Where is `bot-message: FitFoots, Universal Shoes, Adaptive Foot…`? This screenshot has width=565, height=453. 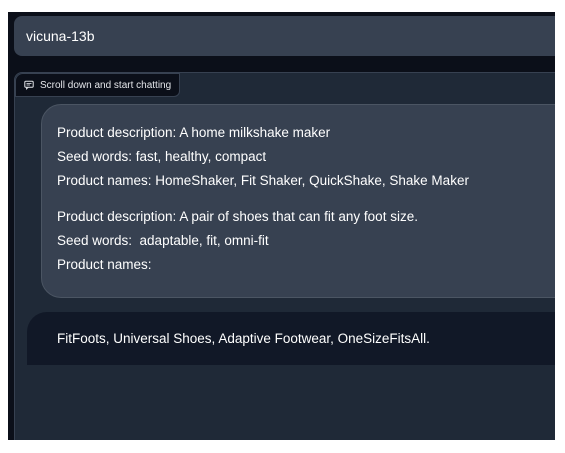 bot-message: FitFoots, Universal Shoes, Adaptive Foot… is located at coordinates (291, 338).